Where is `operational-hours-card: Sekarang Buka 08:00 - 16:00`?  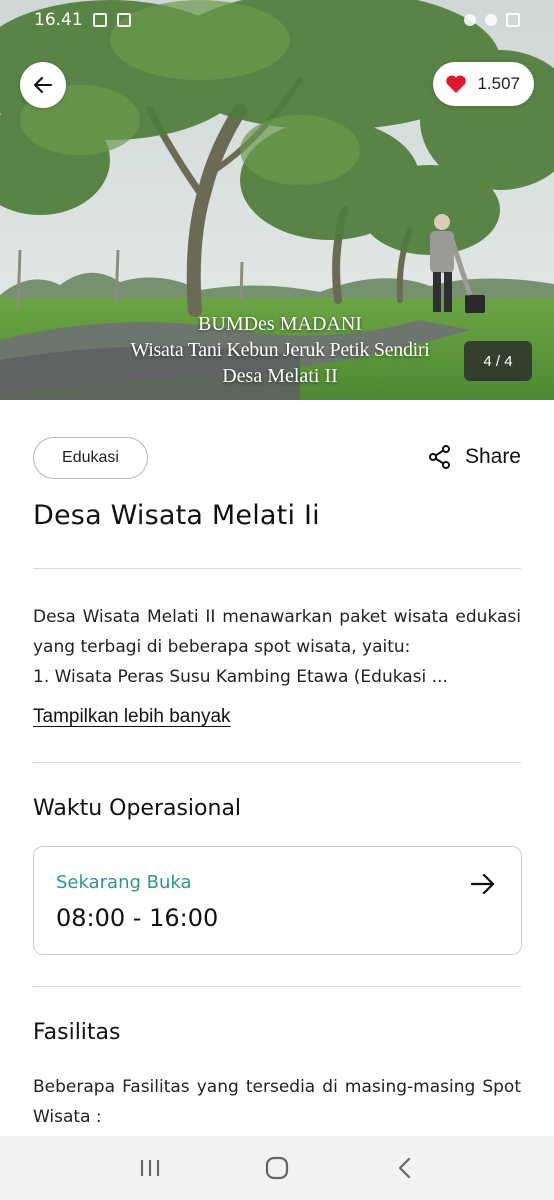 operational-hours-card: Sekarang Buka 08:00 - 16:00 is located at coordinates (277, 900).